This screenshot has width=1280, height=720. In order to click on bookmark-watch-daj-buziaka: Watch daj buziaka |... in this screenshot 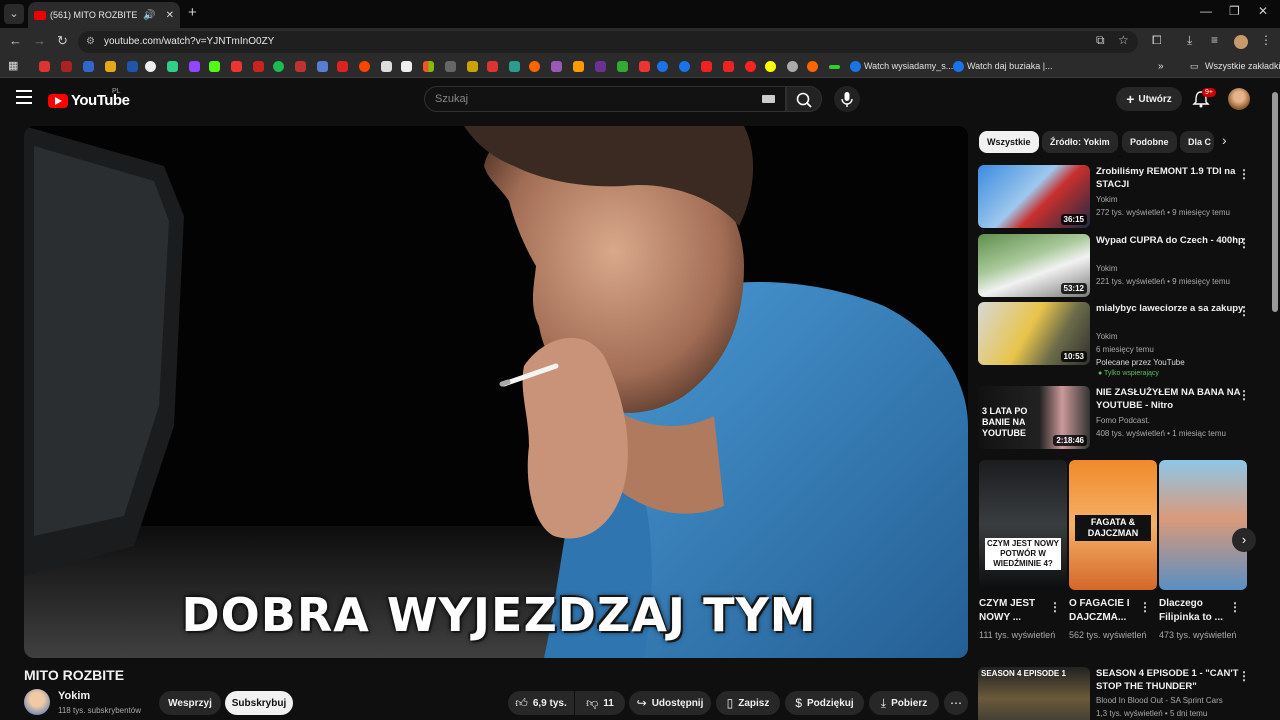, I will do `click(1010, 66)`.